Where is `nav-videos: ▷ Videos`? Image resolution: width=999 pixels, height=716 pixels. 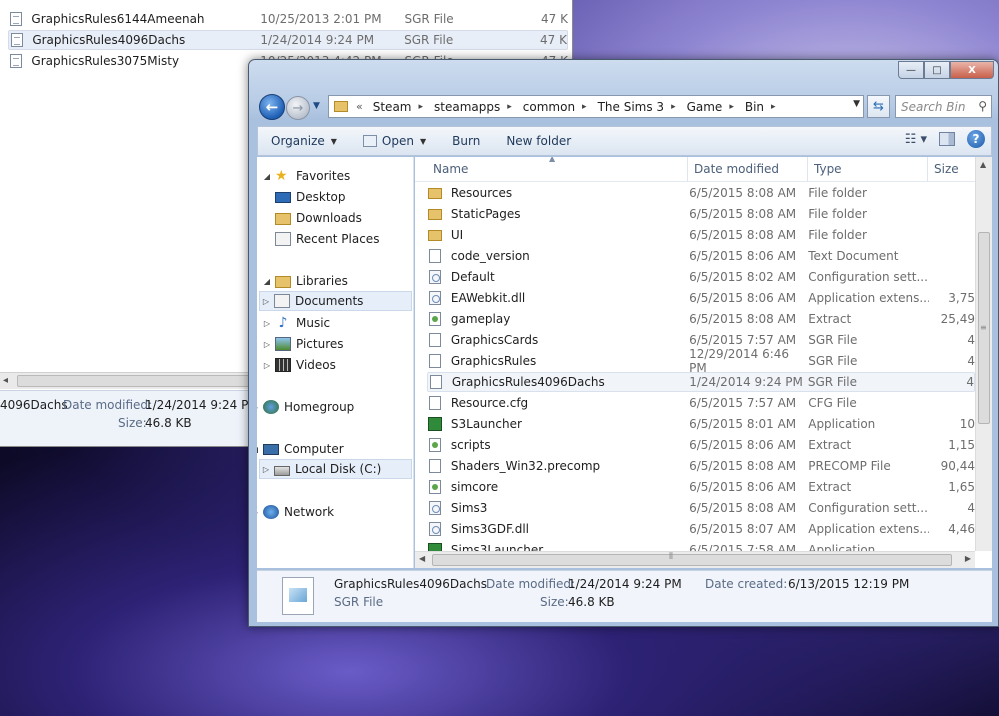
nav-videos: ▷ Videos is located at coordinates (298, 365).